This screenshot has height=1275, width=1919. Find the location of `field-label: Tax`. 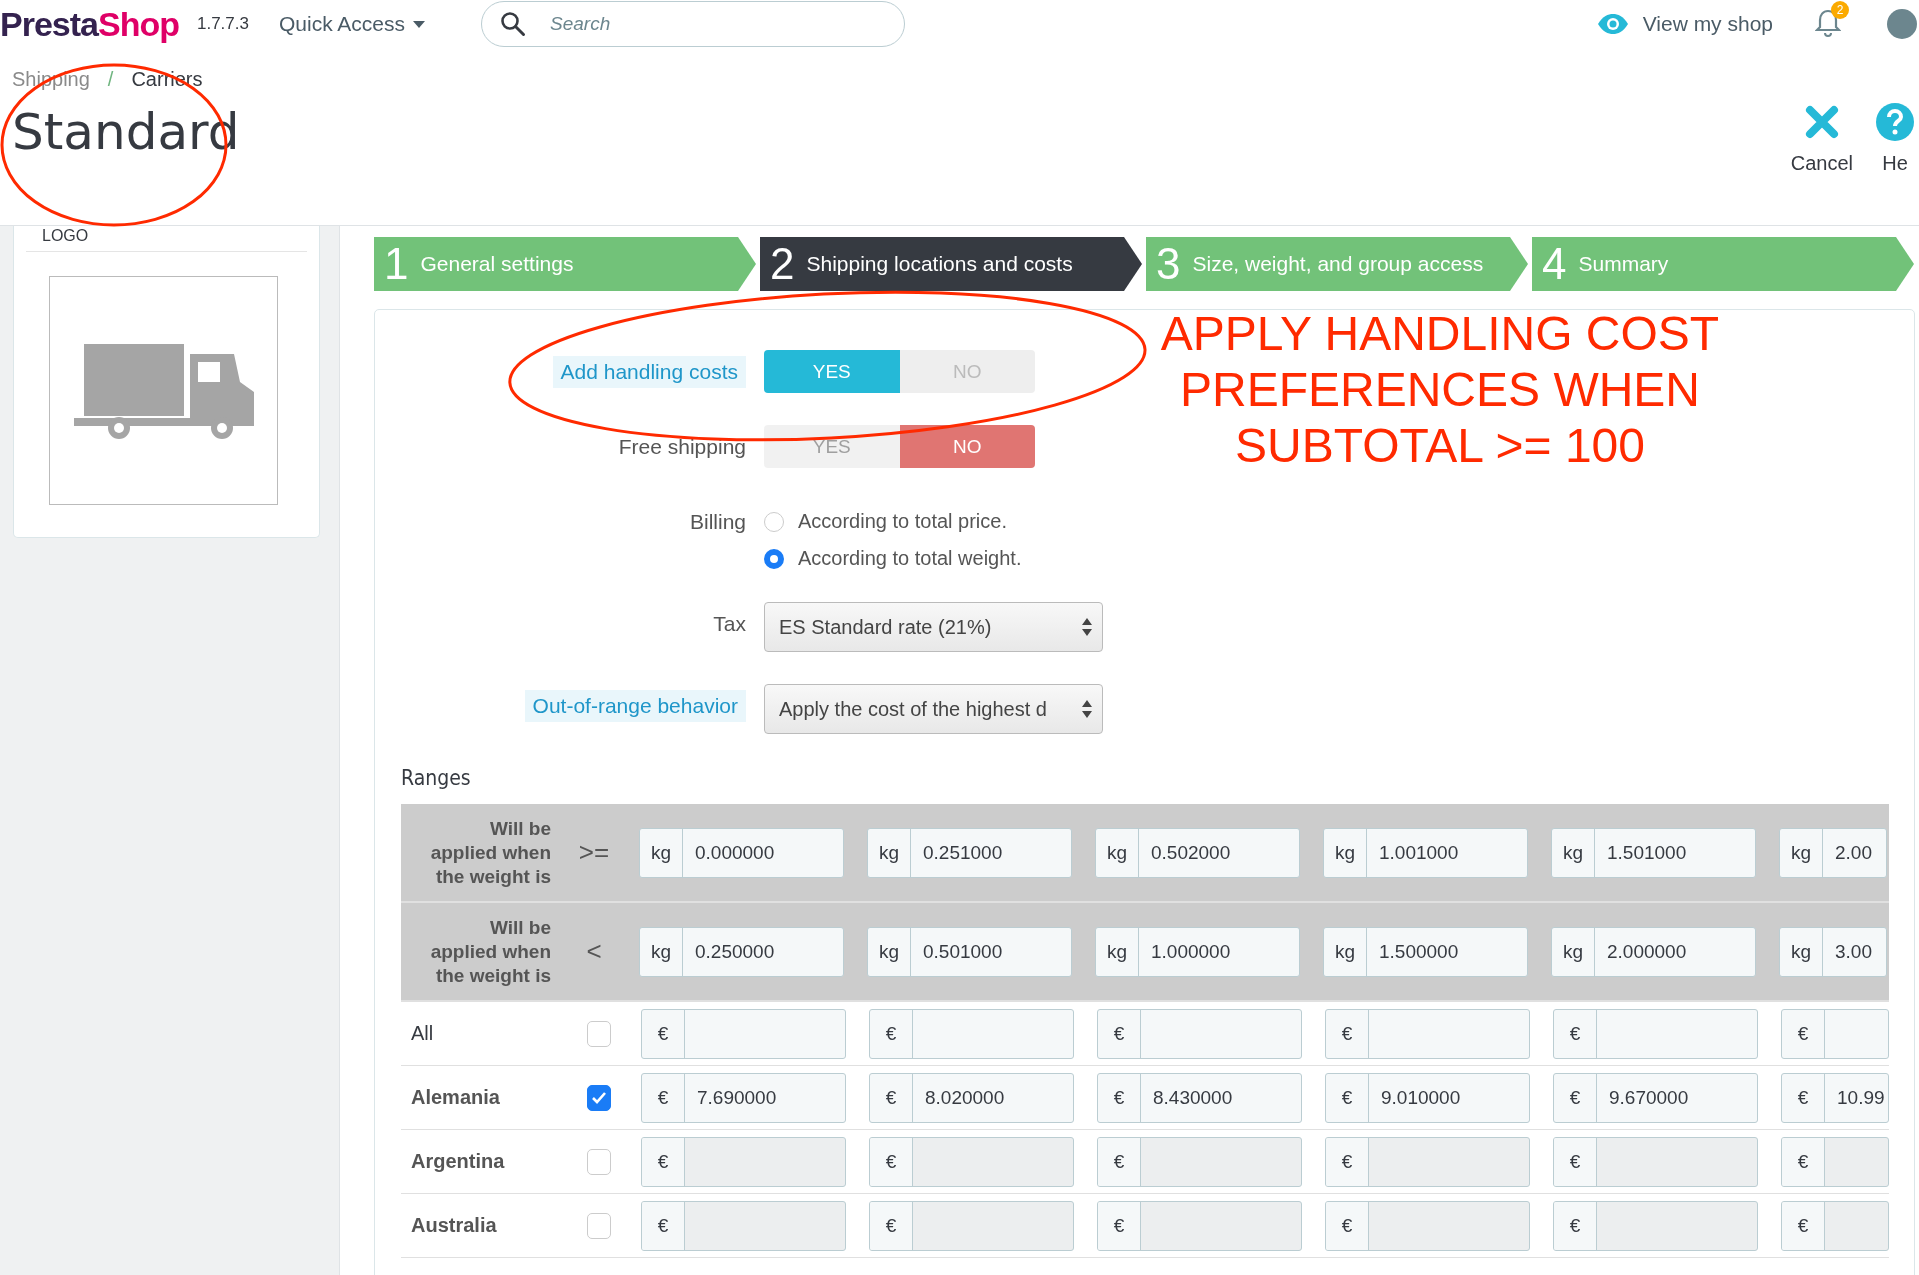

field-label: Tax is located at coordinates (729, 624).